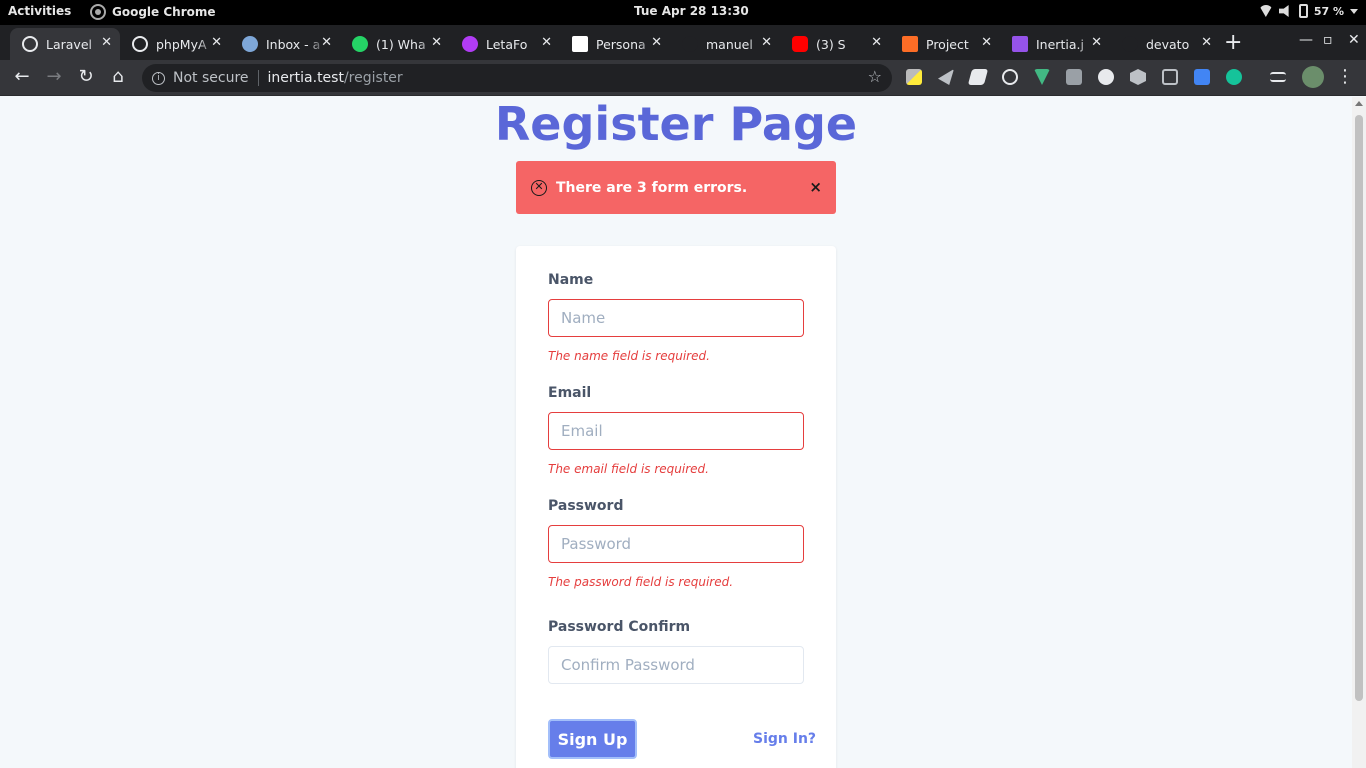  Describe the element at coordinates (676, 544) in the screenshot. I see `password-input` at that location.